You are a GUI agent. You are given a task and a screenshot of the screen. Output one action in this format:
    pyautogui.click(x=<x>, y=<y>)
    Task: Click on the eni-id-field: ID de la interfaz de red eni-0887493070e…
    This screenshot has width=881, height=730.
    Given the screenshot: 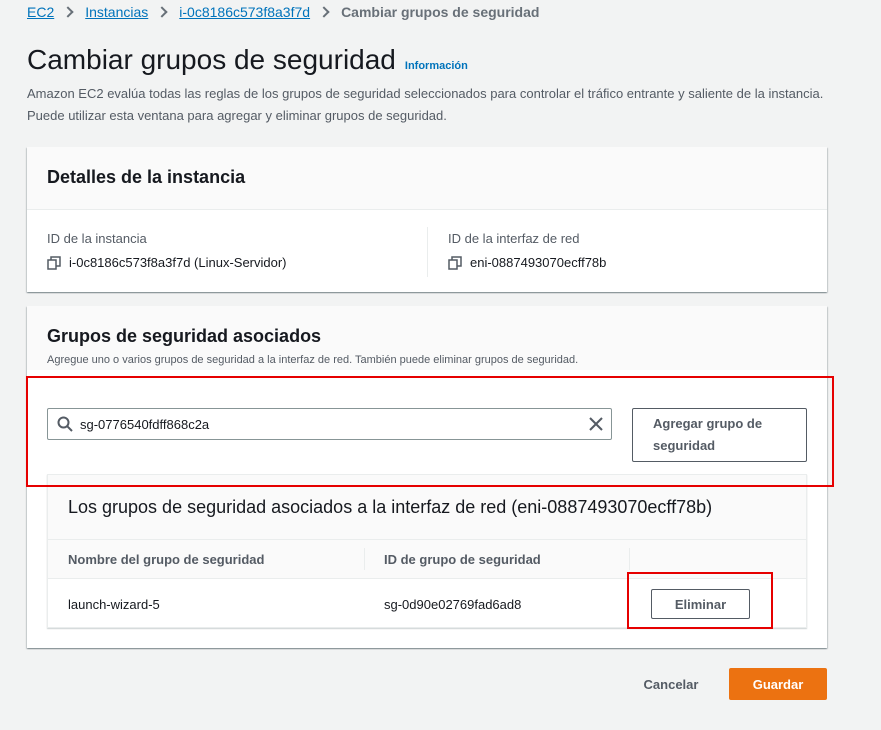 What is the action you would take?
    pyautogui.click(x=527, y=250)
    